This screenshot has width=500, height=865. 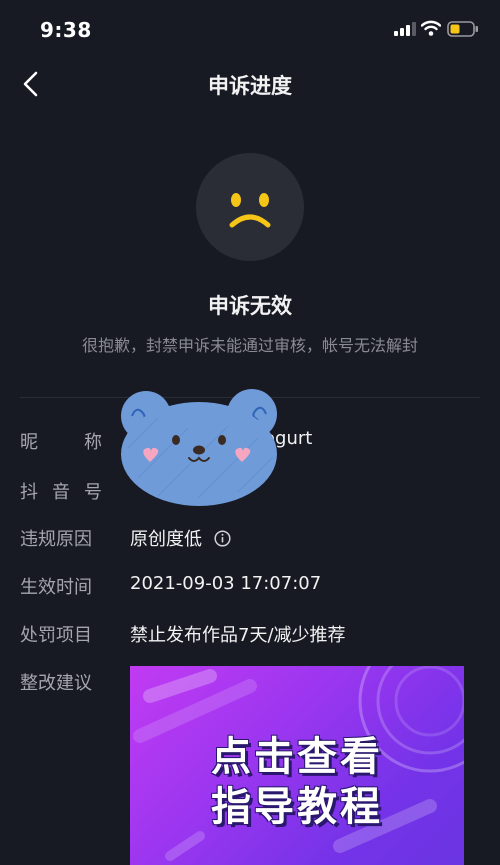 I want to click on battery-icon, so click(x=462, y=29).